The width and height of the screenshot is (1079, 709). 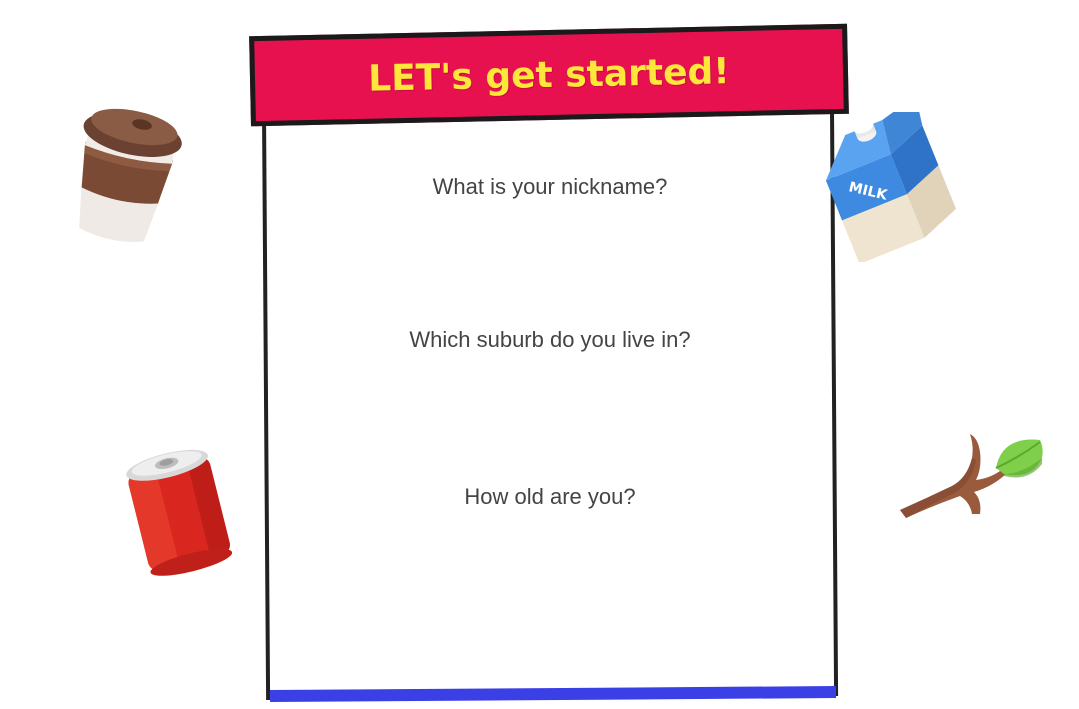 I want to click on coffee-cup-icon, so click(x=130, y=175).